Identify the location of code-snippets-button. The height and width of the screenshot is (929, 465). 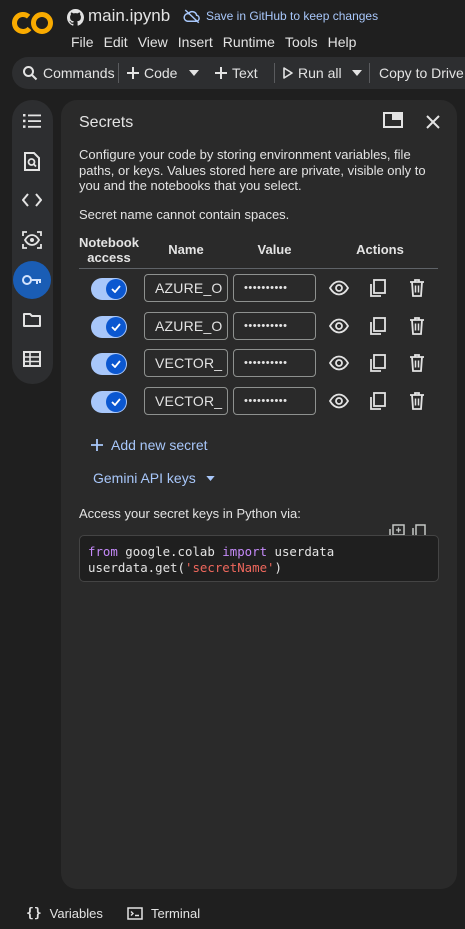
(32, 200).